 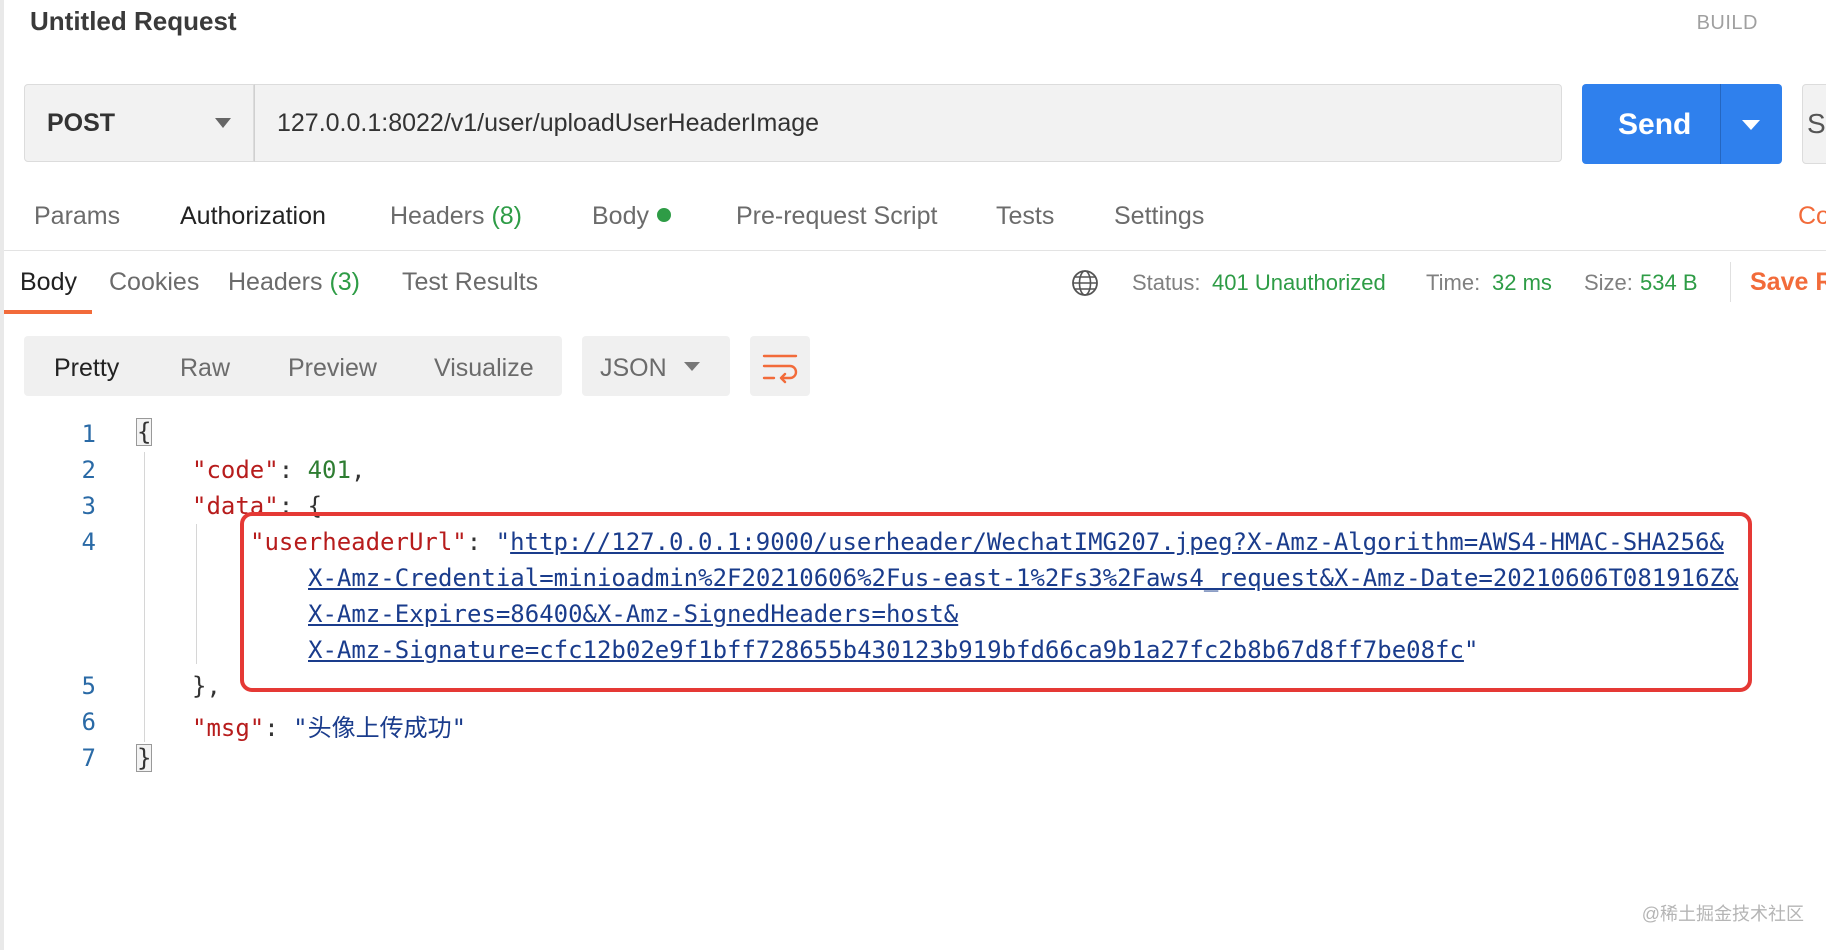 I want to click on tab-headers: Headers (8), so click(x=456, y=216).